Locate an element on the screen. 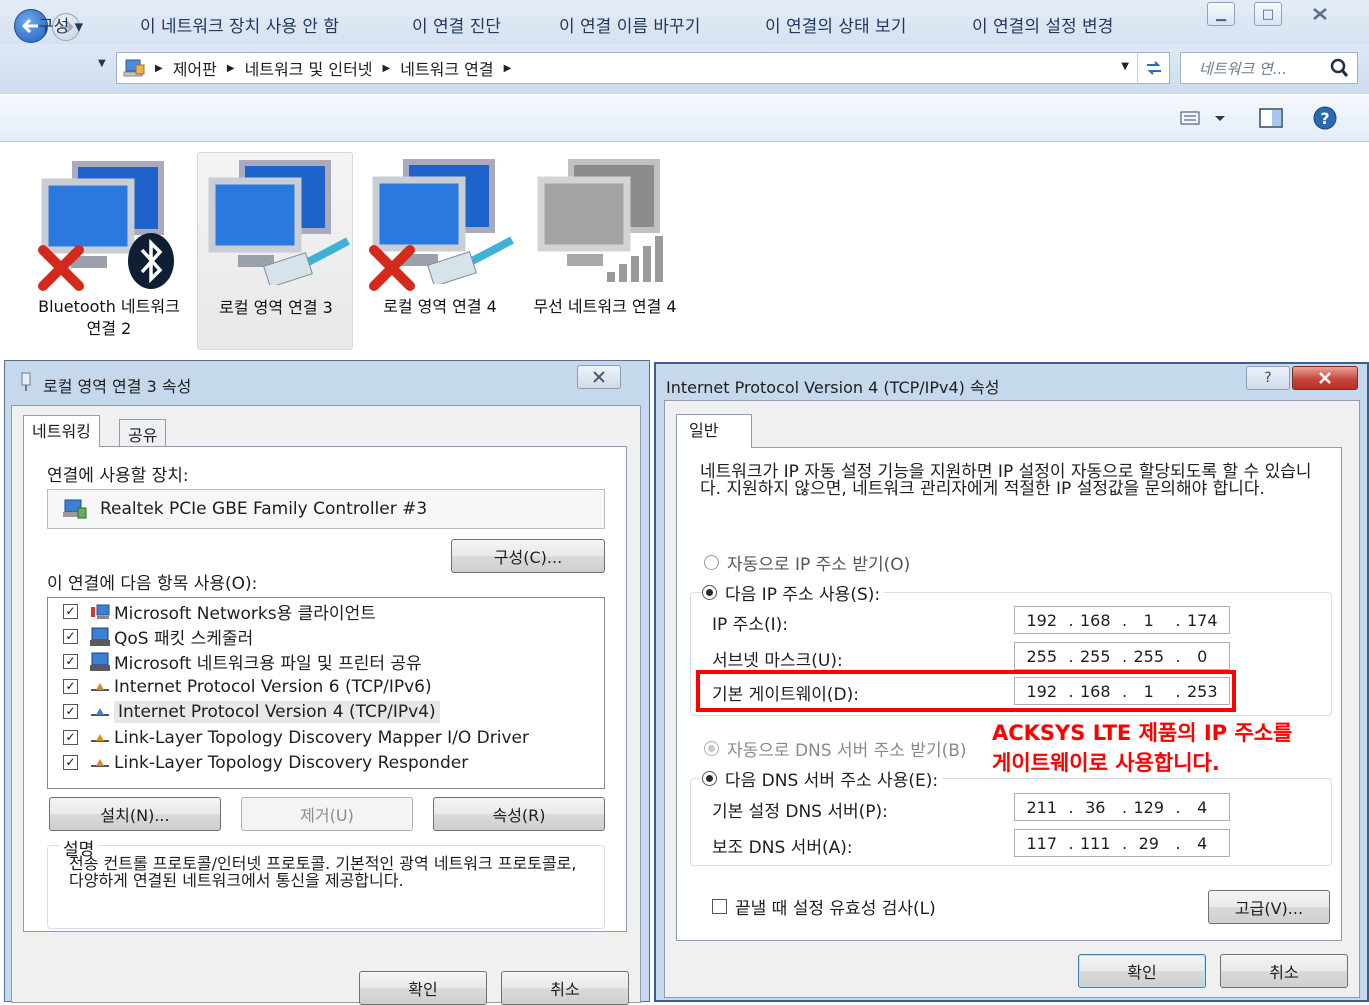  validate-option: 끝낼 때 설정 유효성 검사(L) is located at coordinates (824, 906).